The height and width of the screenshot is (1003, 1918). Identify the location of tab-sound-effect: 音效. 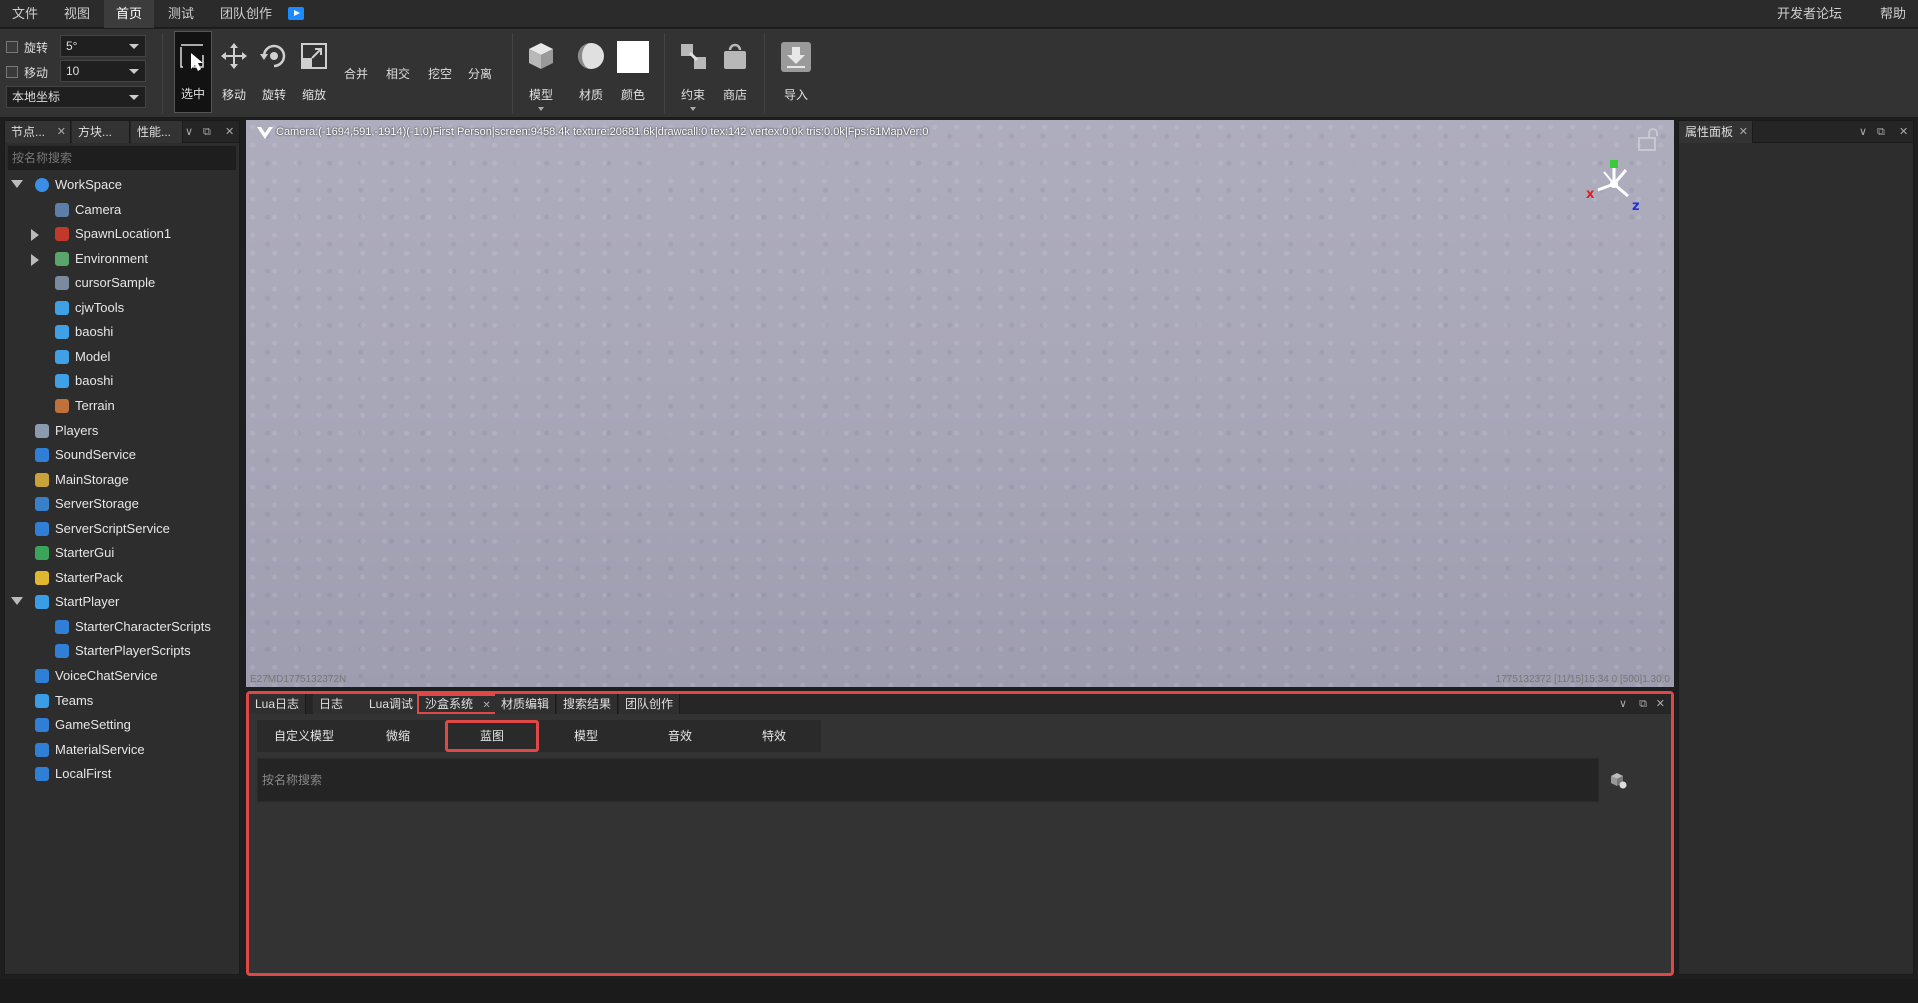
(680, 736).